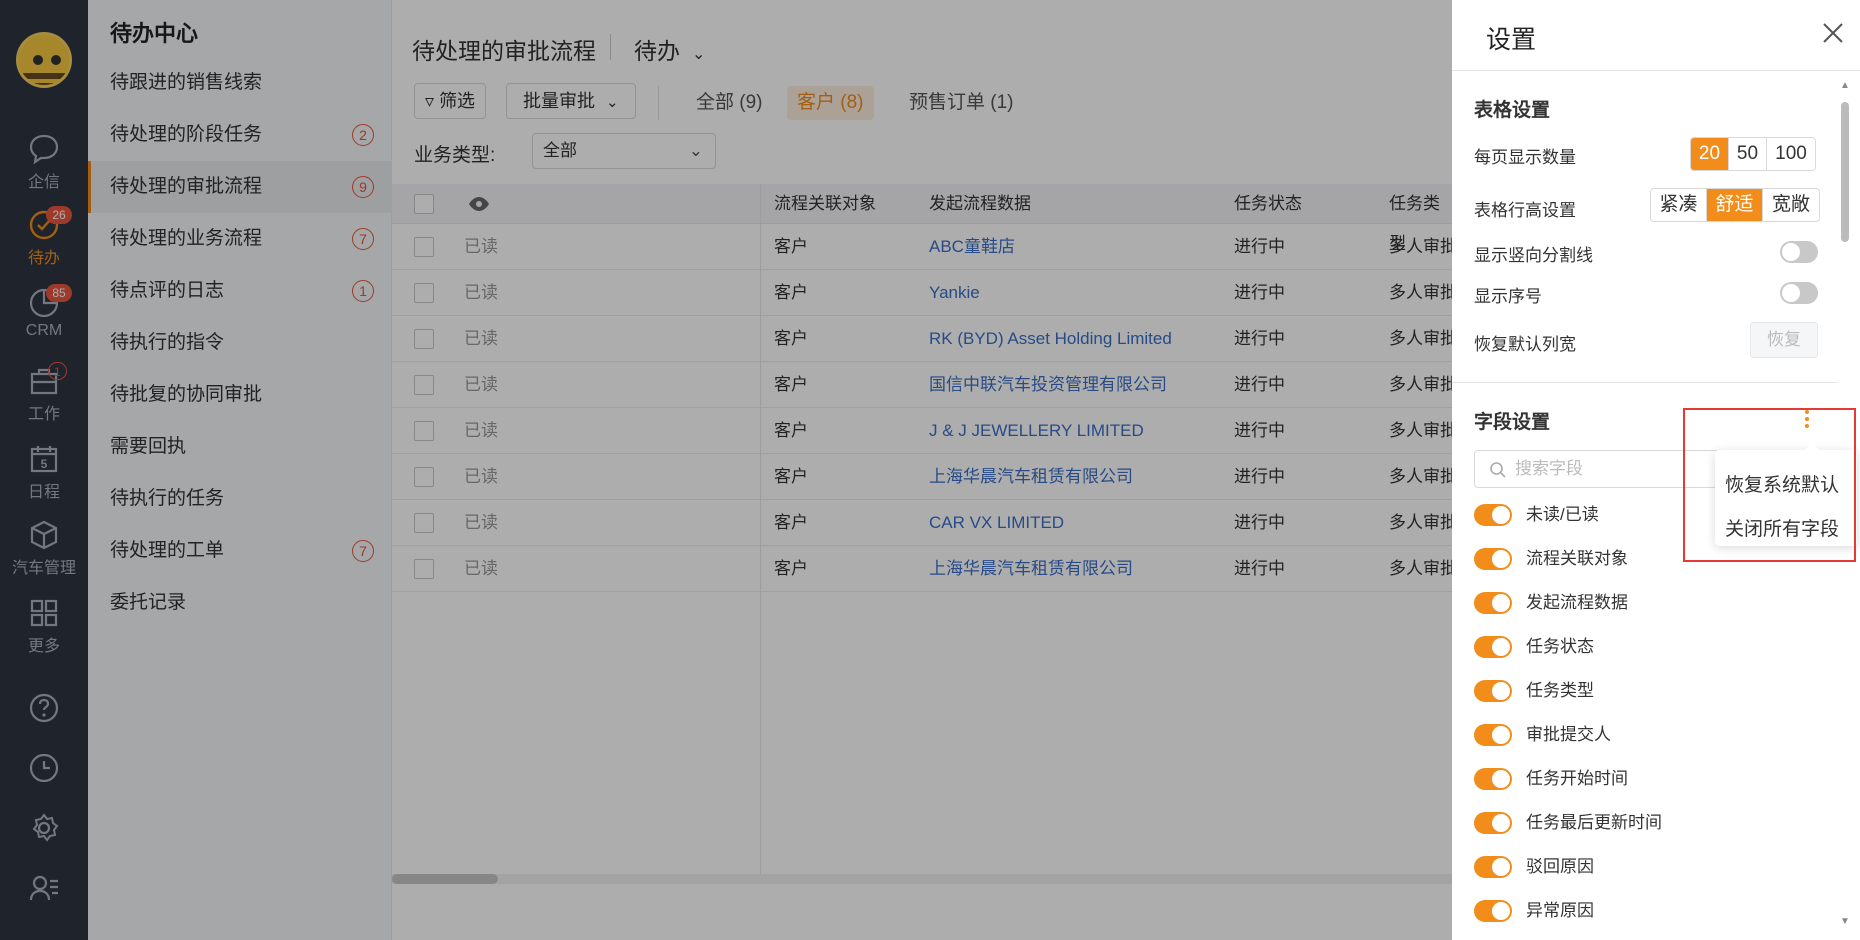 The image size is (1860, 940). I want to click on field-label: 任务最后更新时间, so click(1594, 822).